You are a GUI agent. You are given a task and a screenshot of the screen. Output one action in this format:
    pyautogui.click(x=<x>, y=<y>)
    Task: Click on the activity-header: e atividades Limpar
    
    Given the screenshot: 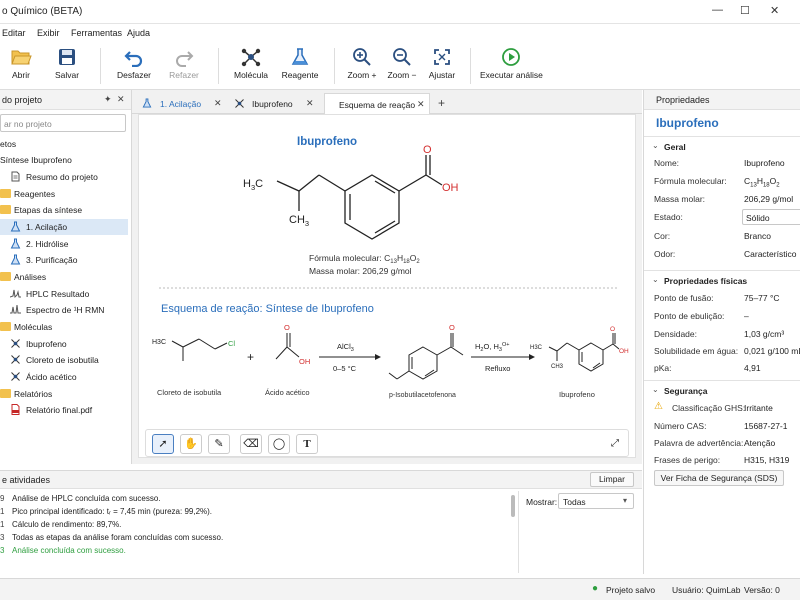 What is the action you would take?
    pyautogui.click(x=321, y=480)
    